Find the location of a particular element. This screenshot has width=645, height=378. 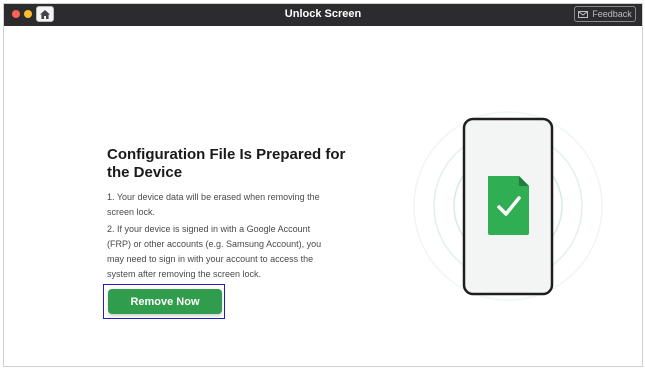

title-bar: Unlock Screen Feedback is located at coordinates (323, 15).